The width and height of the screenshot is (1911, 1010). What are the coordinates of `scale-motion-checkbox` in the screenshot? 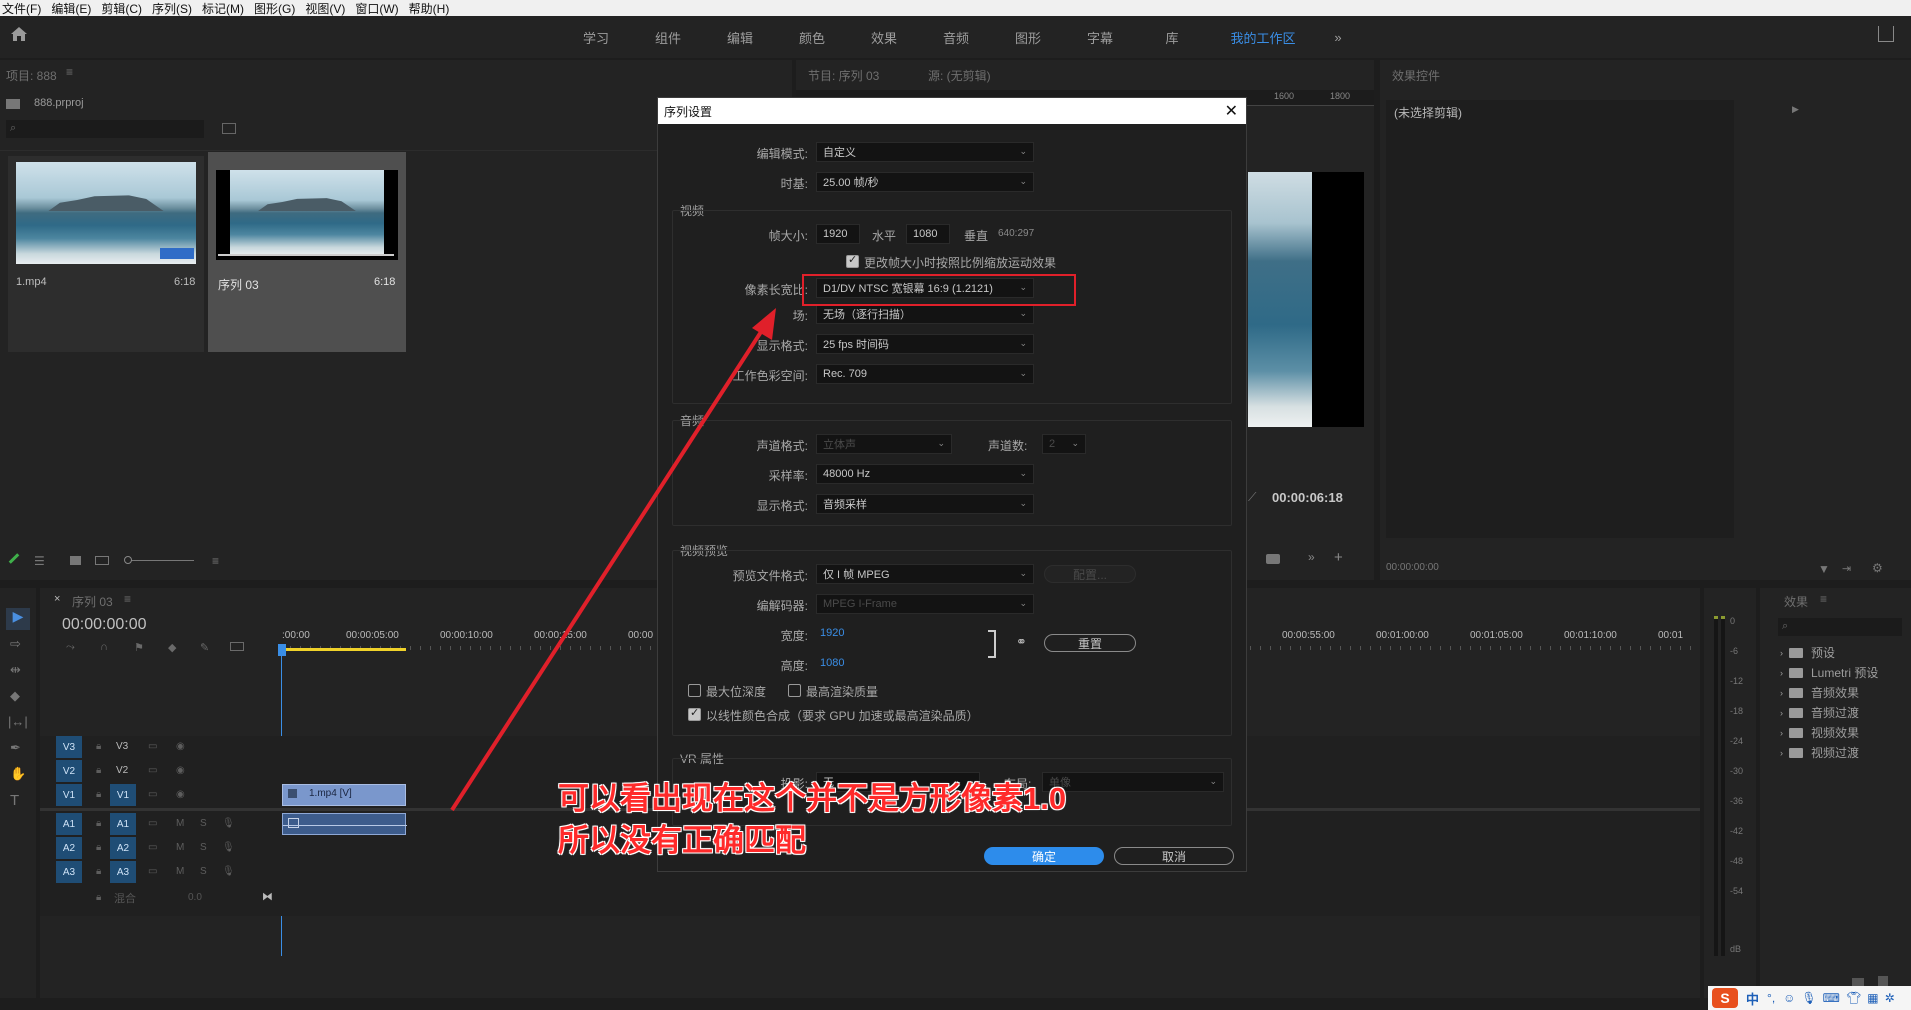 It's located at (852, 260).